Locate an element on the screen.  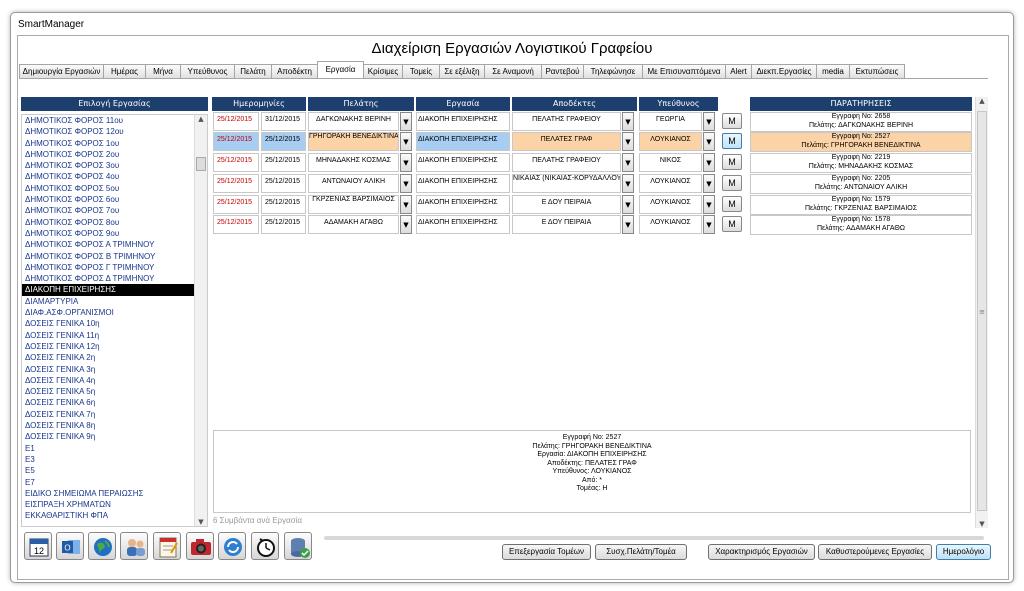
task-list-item: ΔΗΜΟΤΙΚΟΣ ΦΟΡΟΣ Α ΤΡΙΜΗΝΟΥ is located at coordinates (114, 244).